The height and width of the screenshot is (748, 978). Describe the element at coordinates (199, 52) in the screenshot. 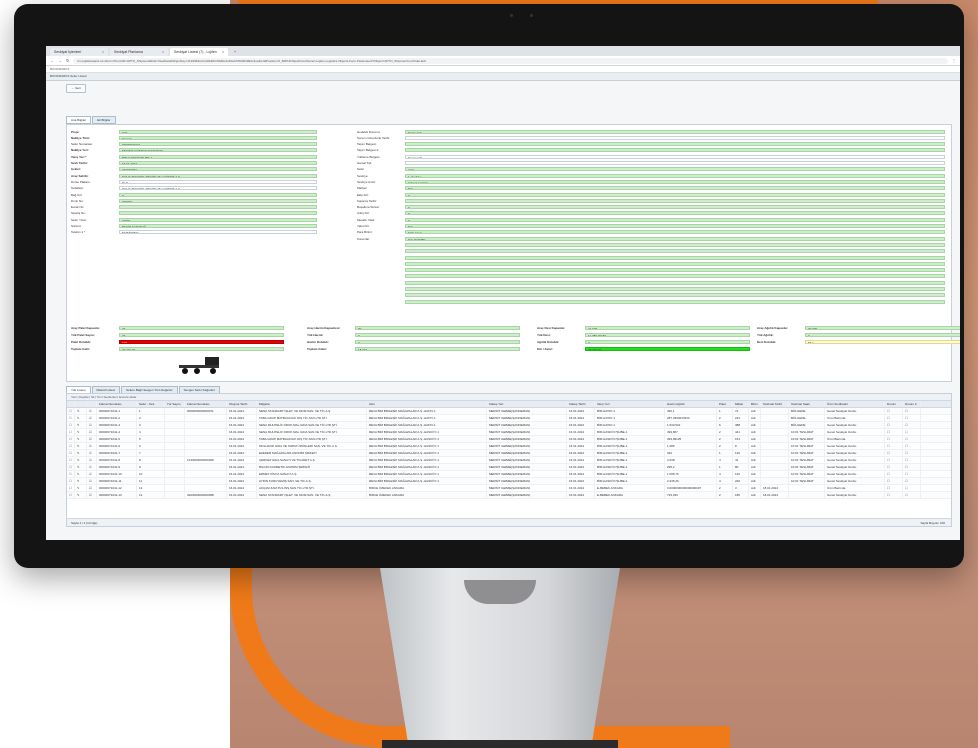

I see `browser-tab-active: Sevkiyat Listesi (7) - Lojiten ×` at that location.